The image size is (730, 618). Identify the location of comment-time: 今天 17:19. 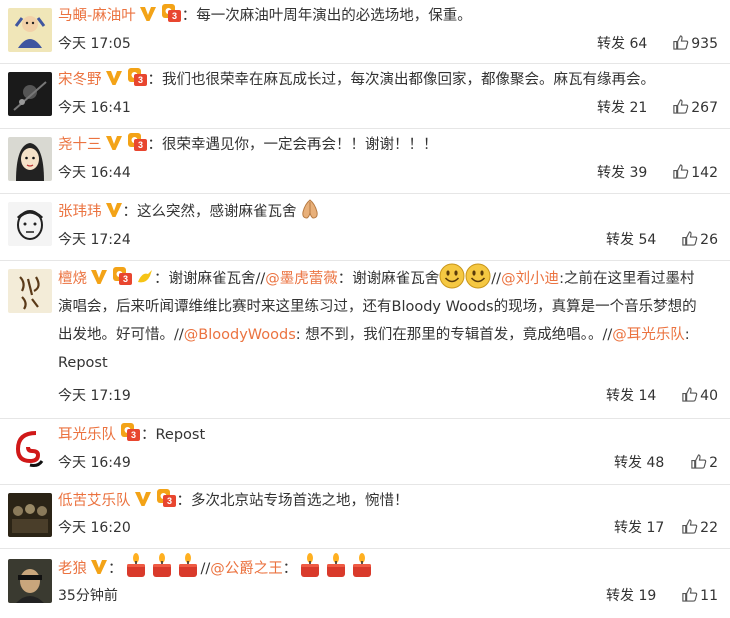
(94, 396).